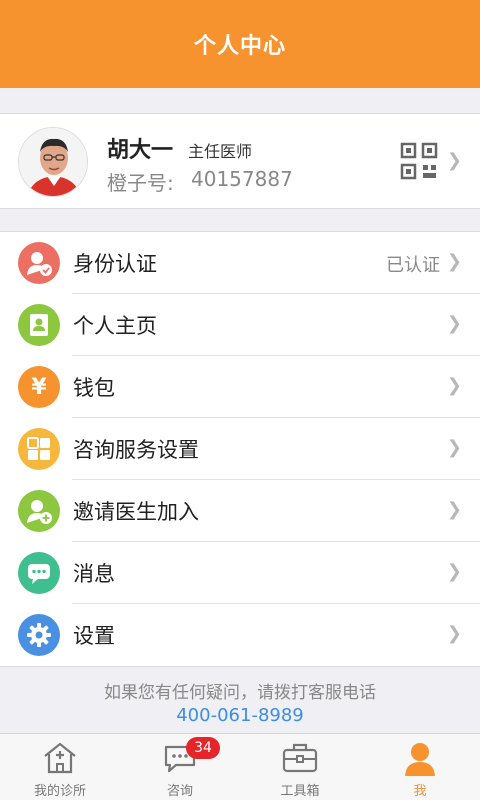  I want to click on tab-me: 我, so click(420, 767).